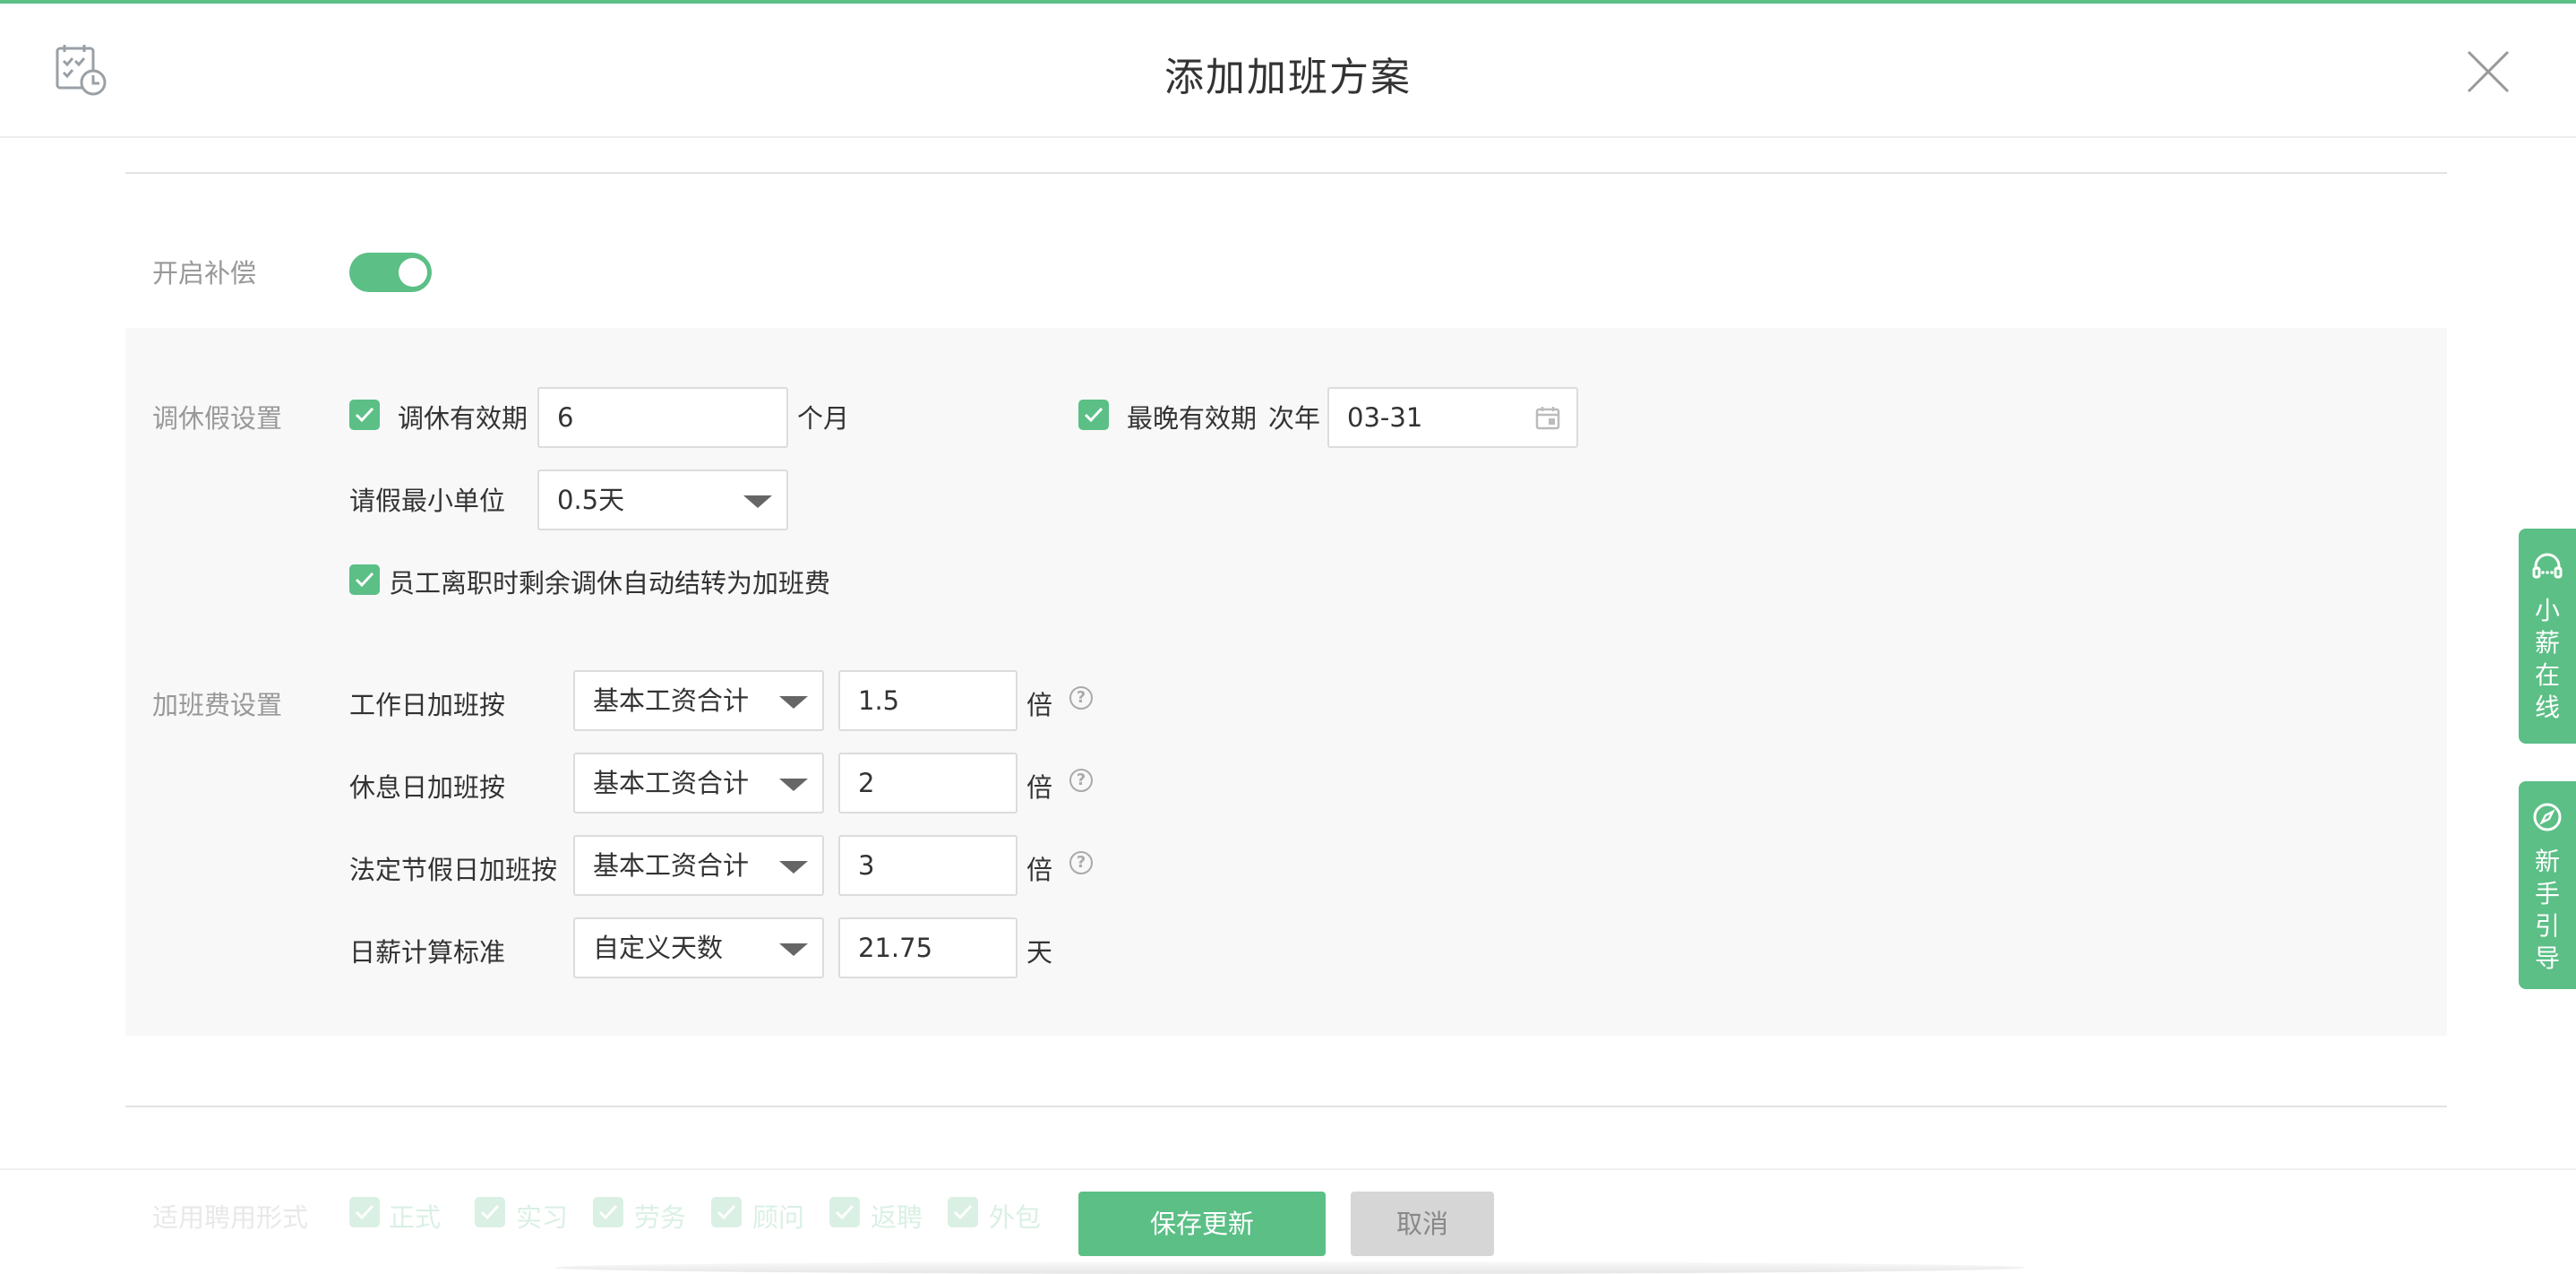 The width and height of the screenshot is (2576, 1274). Describe the element at coordinates (928, 948) in the screenshot. I see `daily-wage-days-input: 21.75` at that location.